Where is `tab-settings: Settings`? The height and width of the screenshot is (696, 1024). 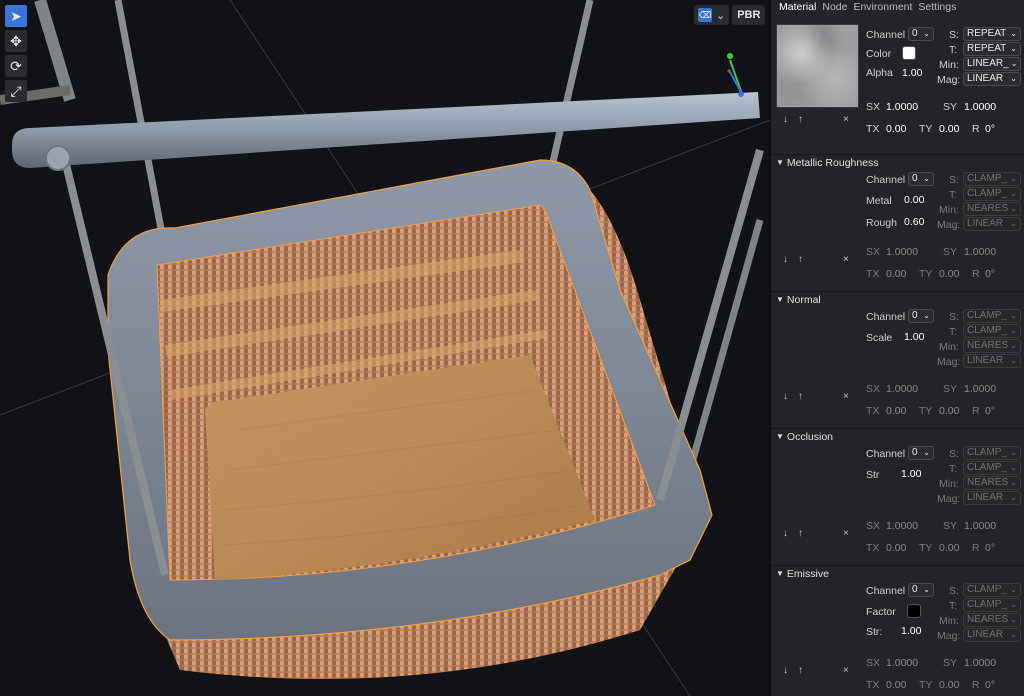 tab-settings: Settings is located at coordinates (937, 7).